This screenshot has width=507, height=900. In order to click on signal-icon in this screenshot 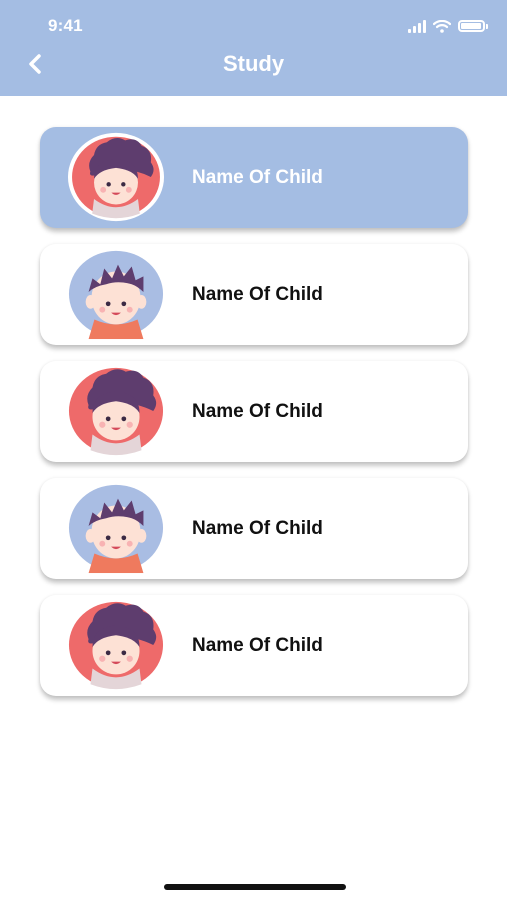, I will do `click(417, 26)`.